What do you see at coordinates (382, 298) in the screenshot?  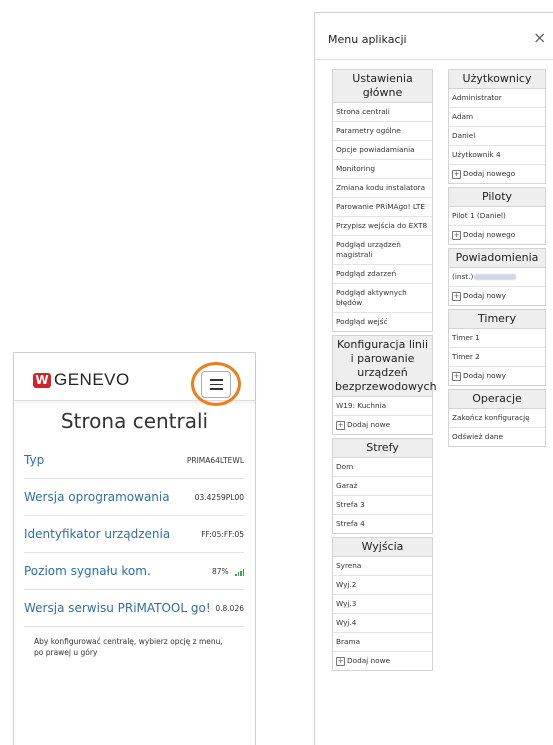 I see `menu-item: Podgląd aktywnych błędów` at bounding box center [382, 298].